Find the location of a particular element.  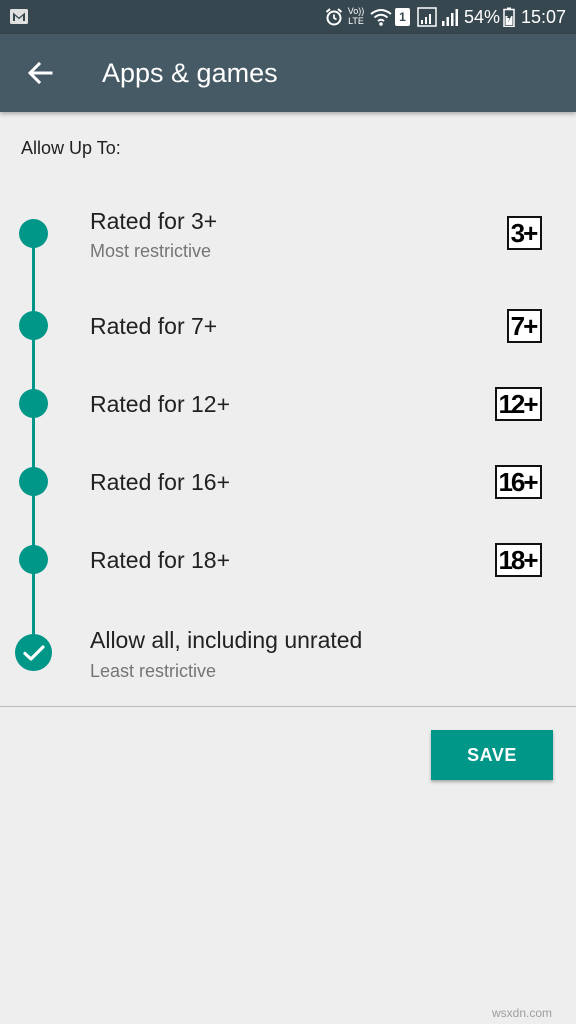

selected-check is located at coordinates (33, 652).